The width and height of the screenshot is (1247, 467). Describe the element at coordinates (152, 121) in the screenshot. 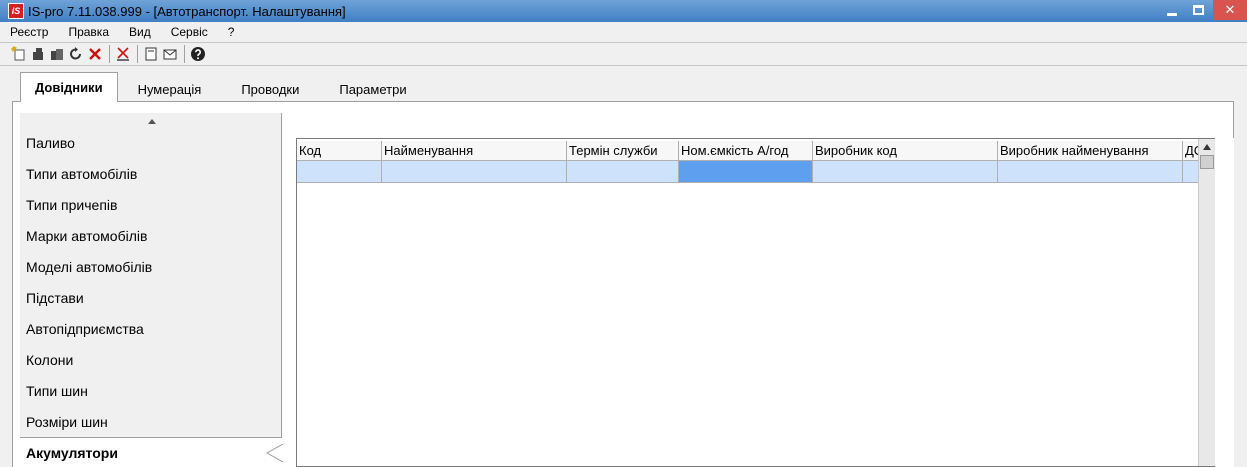

I see `scroll-up-icon` at that location.